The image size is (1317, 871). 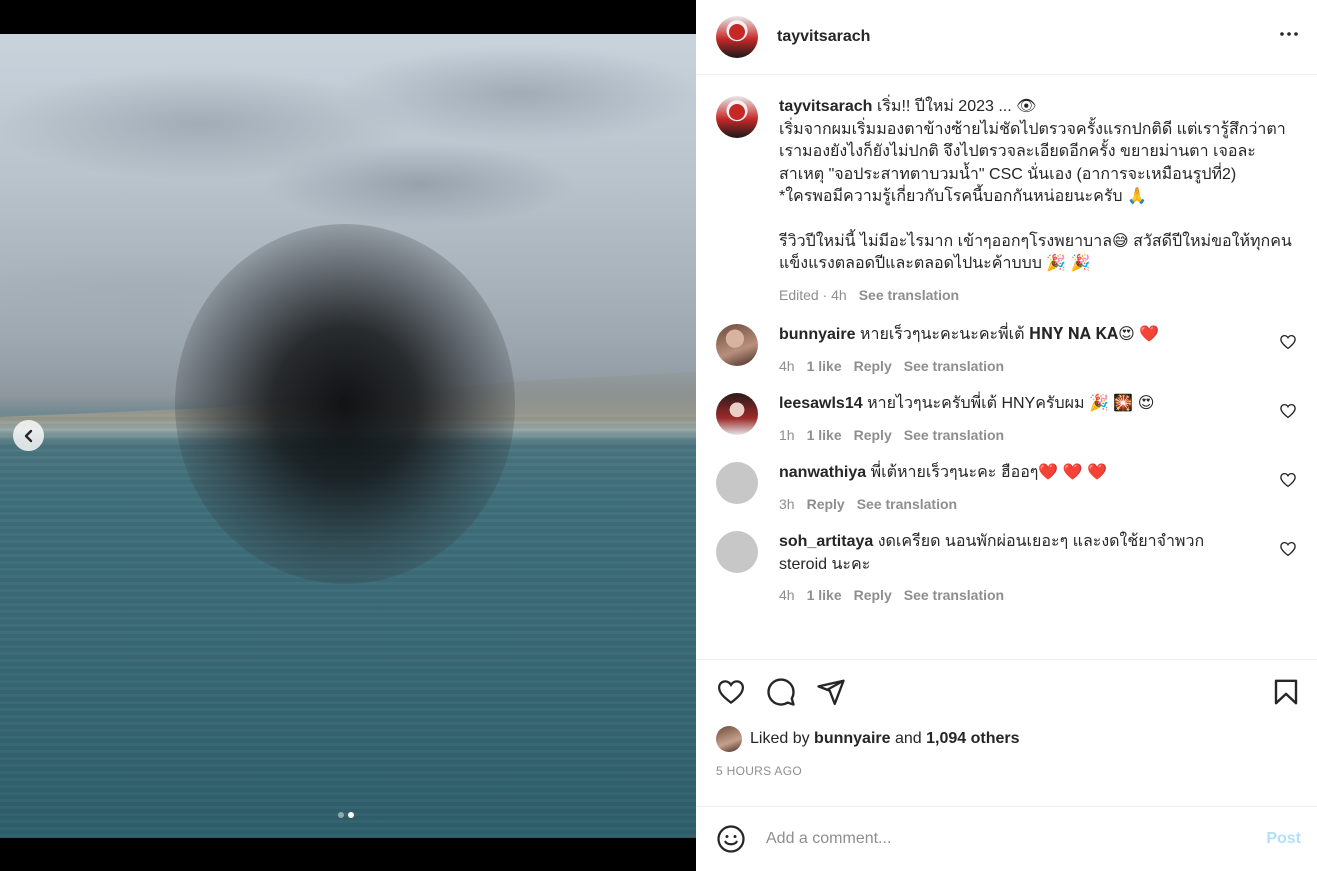 What do you see at coordinates (1027, 37) in the screenshot?
I see `author-username: tayvitsarach` at bounding box center [1027, 37].